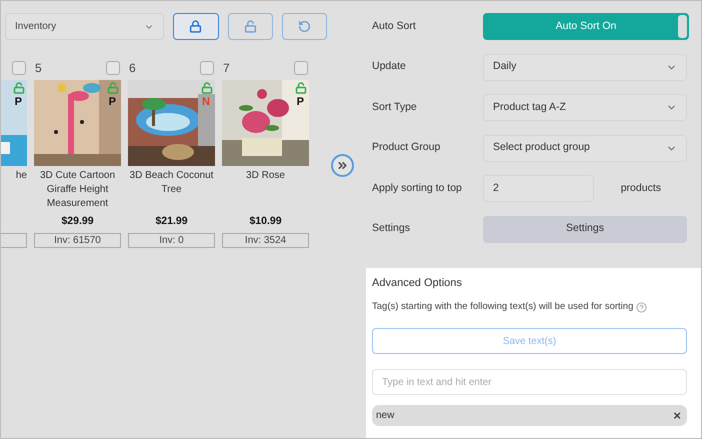  What do you see at coordinates (77, 222) in the screenshot?
I see `product-price: $29.99` at bounding box center [77, 222].